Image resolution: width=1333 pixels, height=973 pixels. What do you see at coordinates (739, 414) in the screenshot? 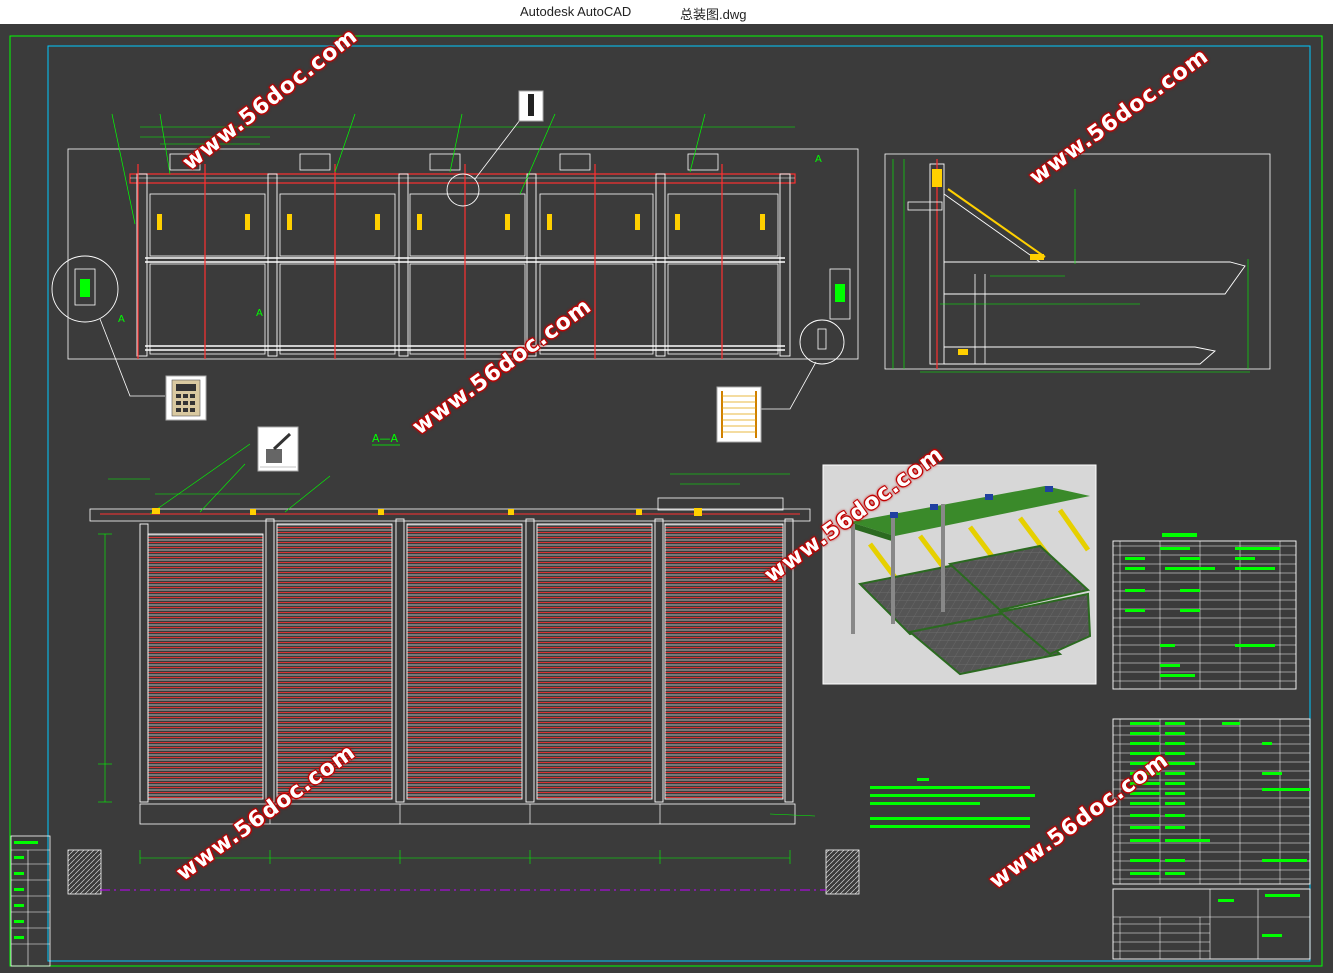
I see `device-photo-light-curtain` at bounding box center [739, 414].